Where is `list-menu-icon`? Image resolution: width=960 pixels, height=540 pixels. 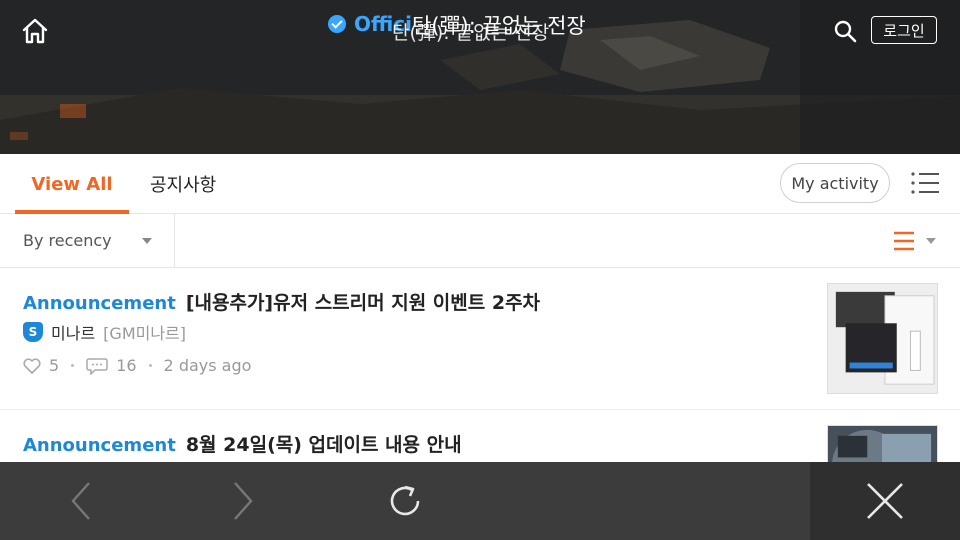 list-menu-icon is located at coordinates (925, 183).